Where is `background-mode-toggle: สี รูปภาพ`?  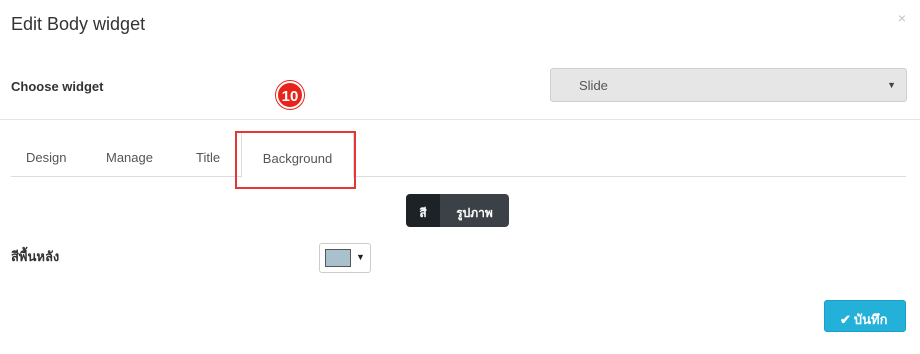 background-mode-toggle: สี รูปภาพ is located at coordinates (457, 210).